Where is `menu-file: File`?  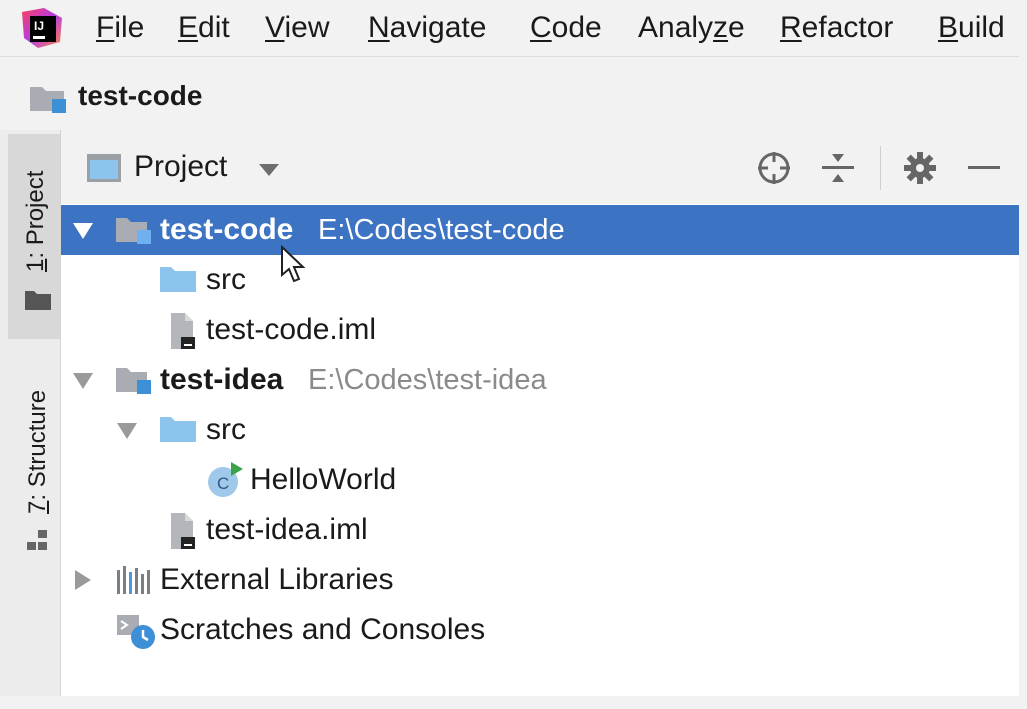 menu-file: File is located at coordinates (120, 28).